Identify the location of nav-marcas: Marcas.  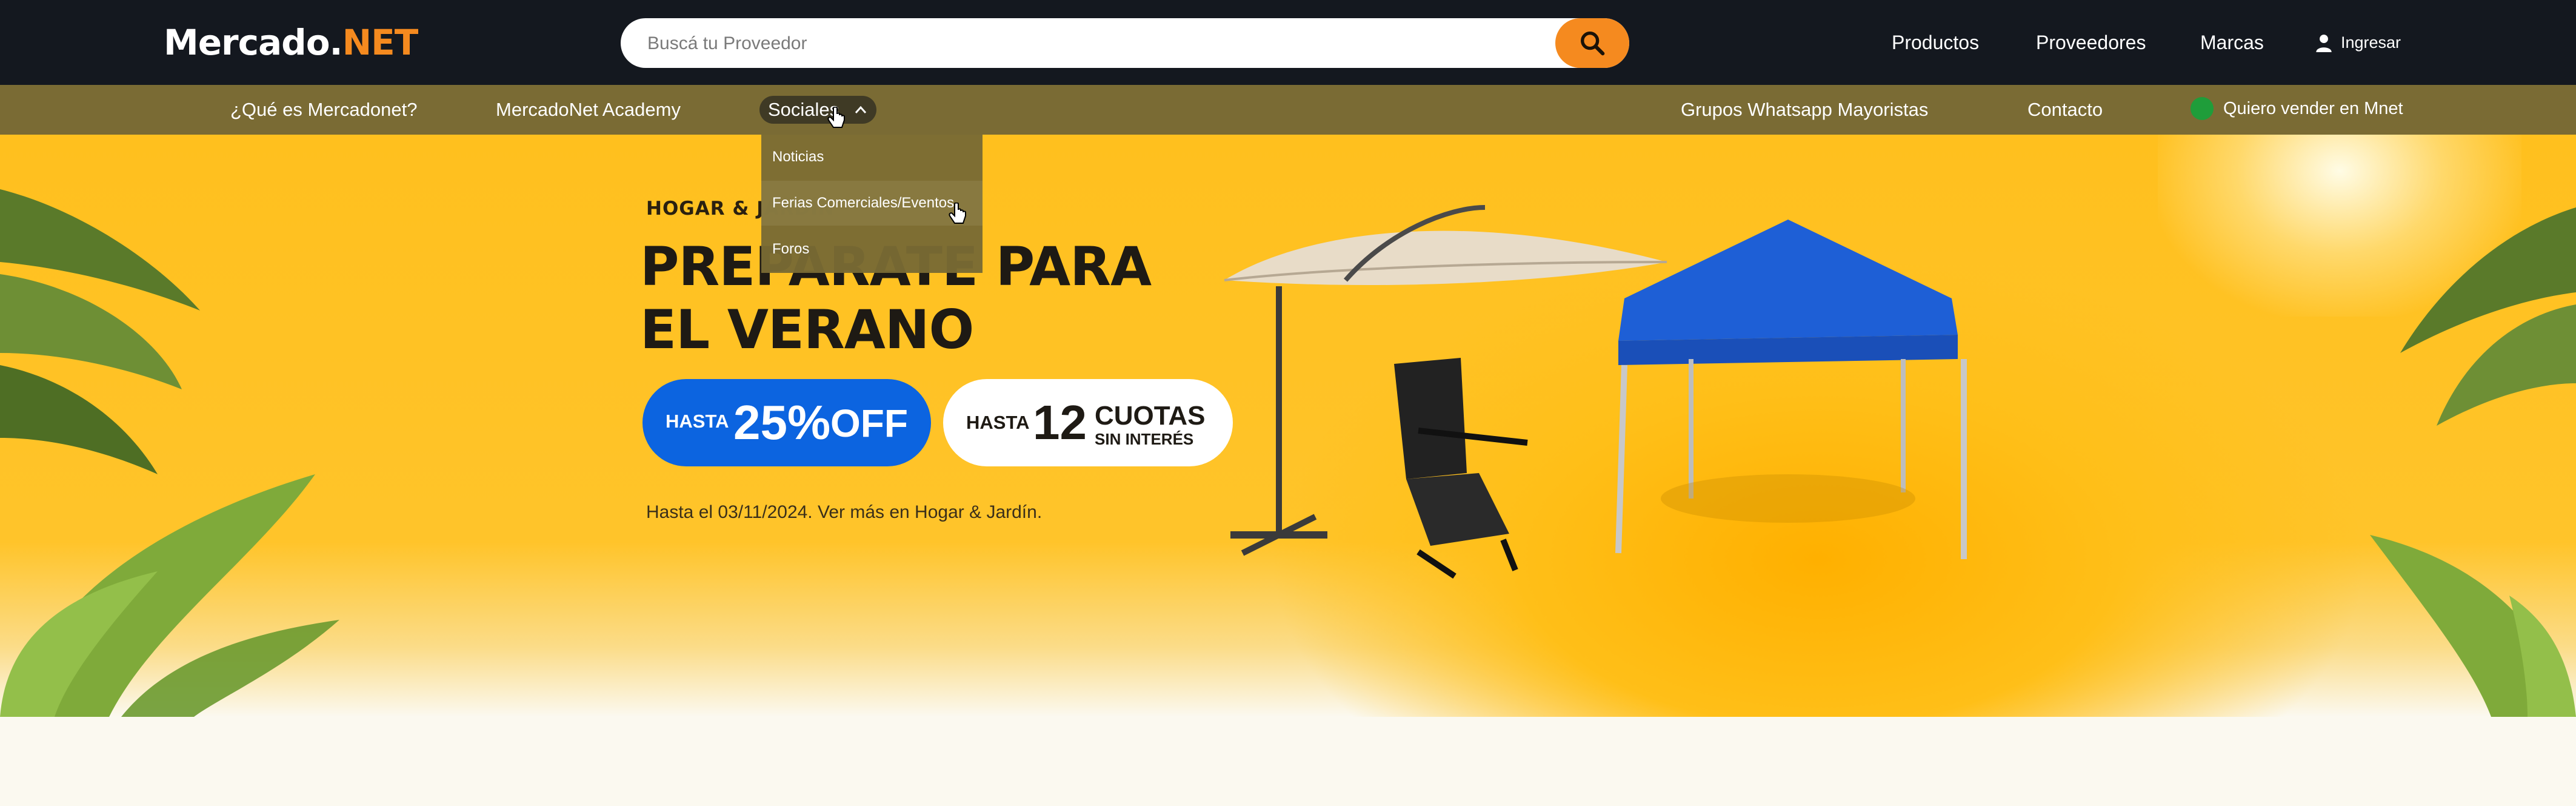
(2232, 42).